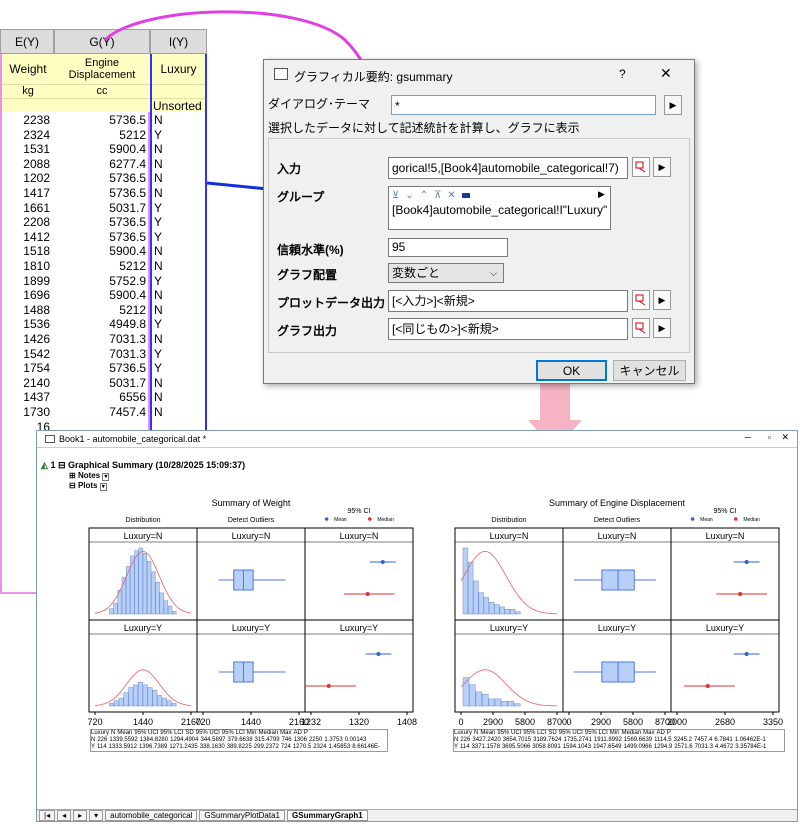  Describe the element at coordinates (577, 747) in the screenshot. I see `stats-cell: 1594.1043` at that location.